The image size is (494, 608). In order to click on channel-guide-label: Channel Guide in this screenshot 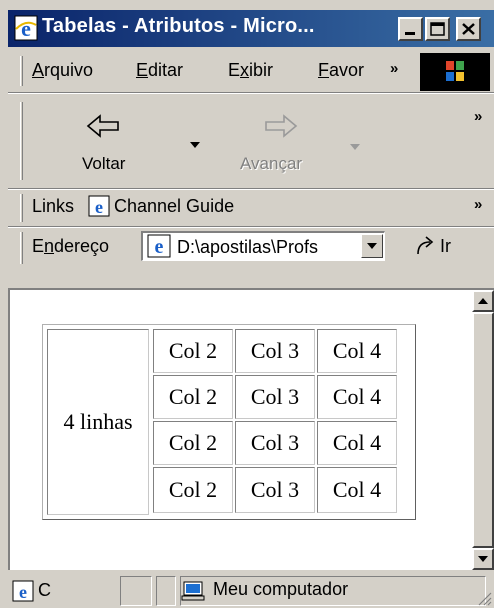, I will do `click(174, 206)`.